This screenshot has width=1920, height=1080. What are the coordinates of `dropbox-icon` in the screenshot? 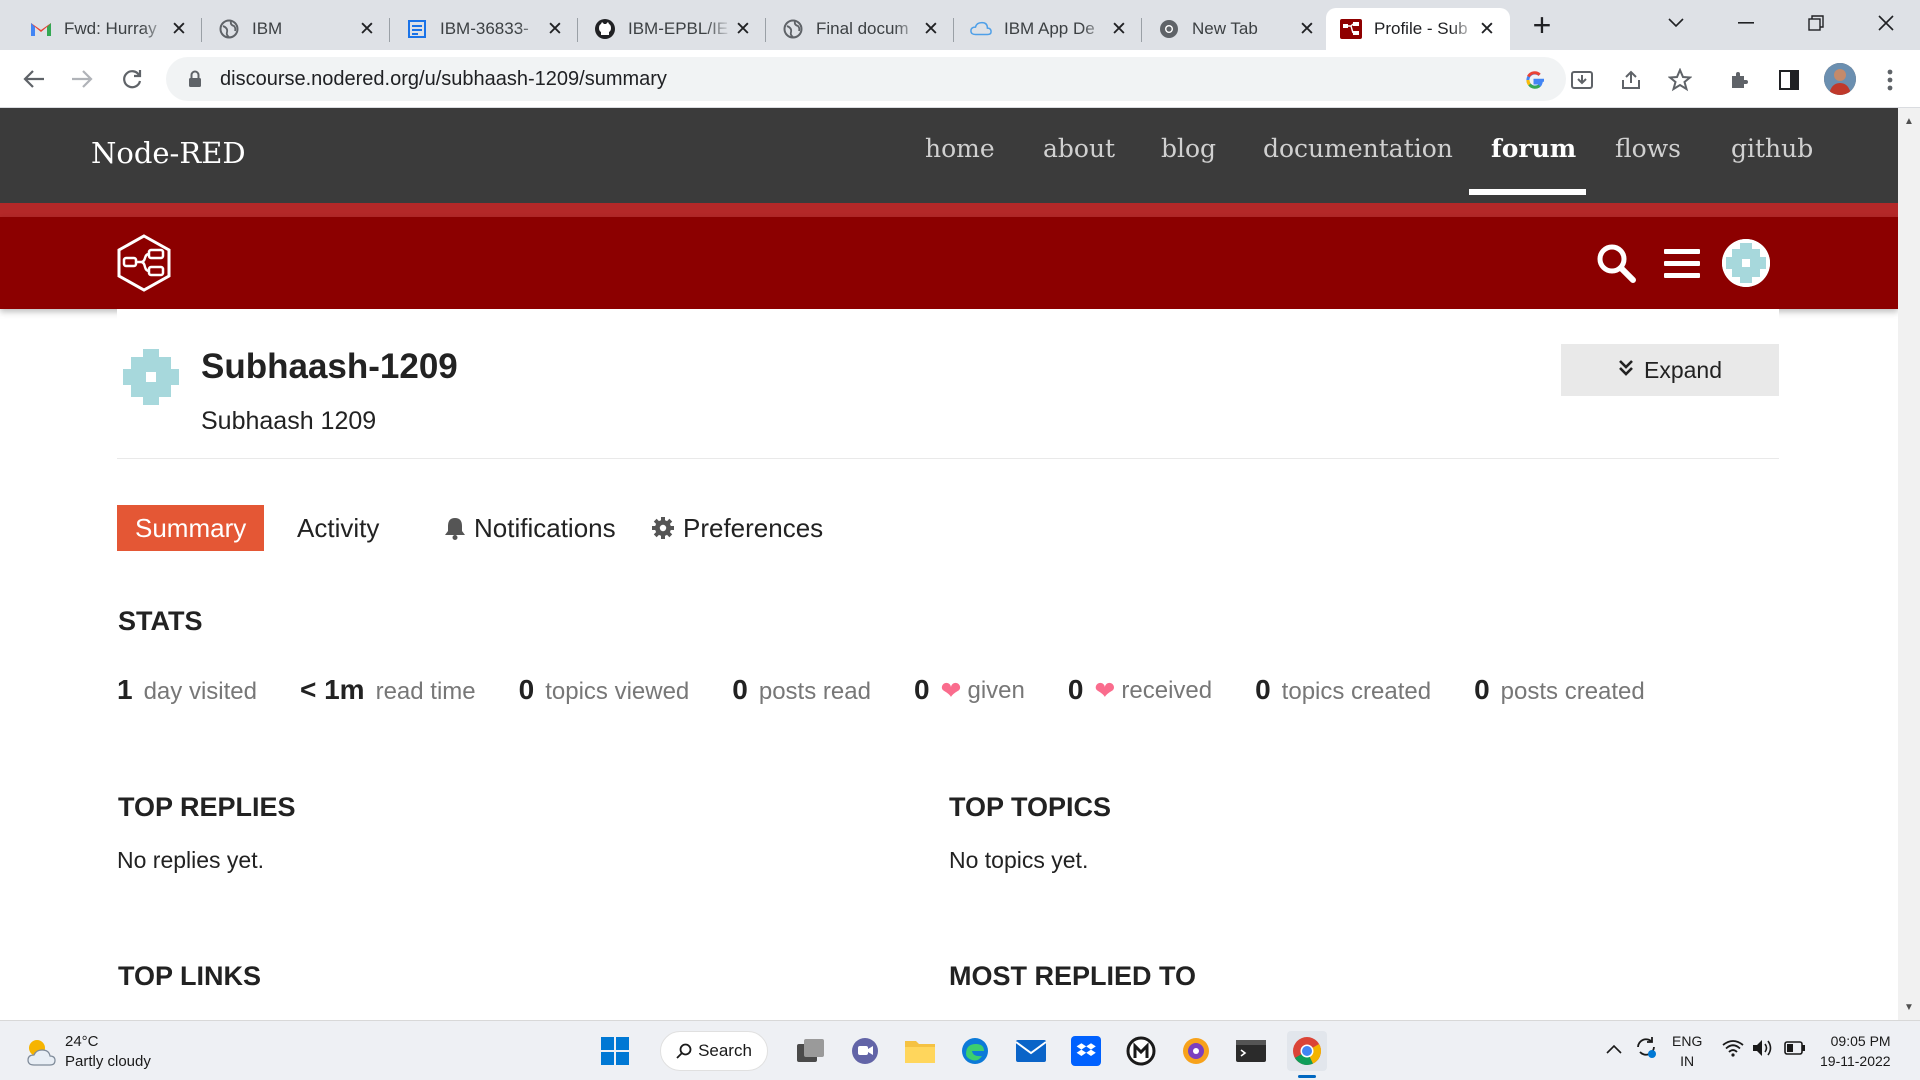 It's located at (1086, 1051).